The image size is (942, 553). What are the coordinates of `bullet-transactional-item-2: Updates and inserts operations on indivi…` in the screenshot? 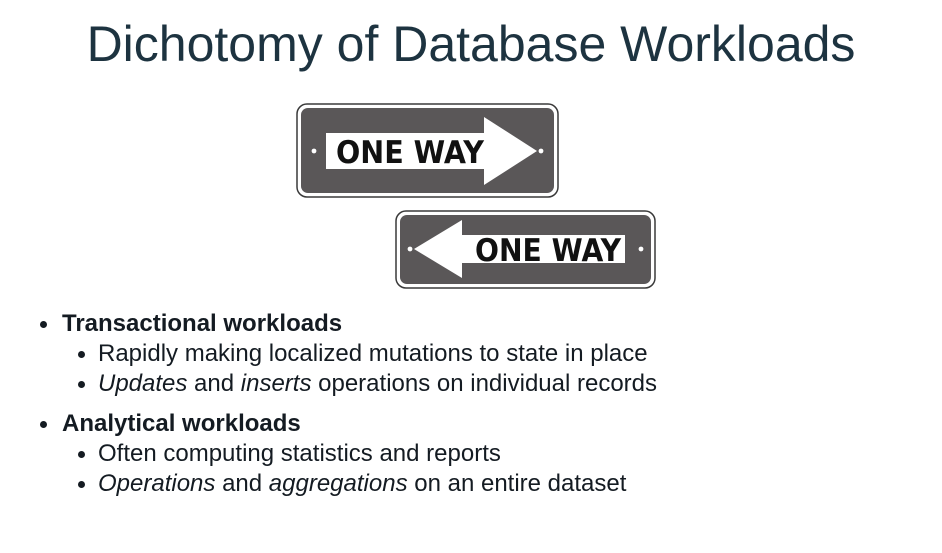 It's located at (478, 384).